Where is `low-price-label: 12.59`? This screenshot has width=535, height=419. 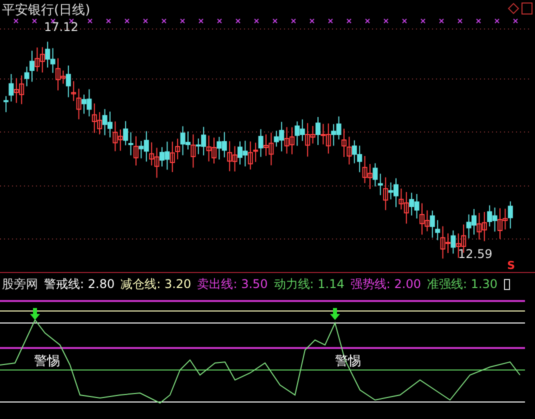 low-price-label: 12.59 is located at coordinates (475, 254).